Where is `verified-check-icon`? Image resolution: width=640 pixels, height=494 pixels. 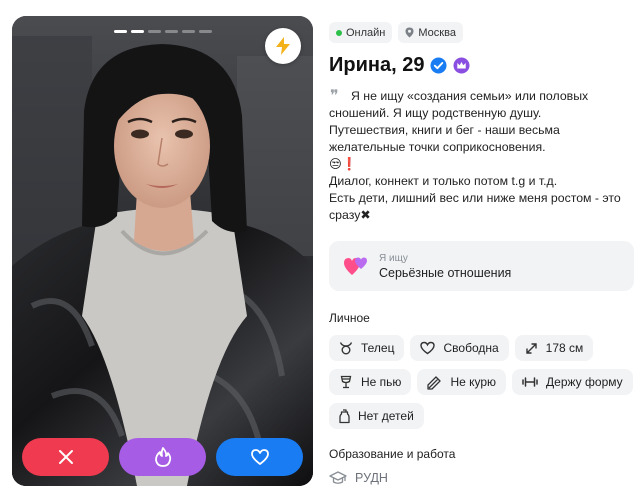 verified-check-icon is located at coordinates (438, 65).